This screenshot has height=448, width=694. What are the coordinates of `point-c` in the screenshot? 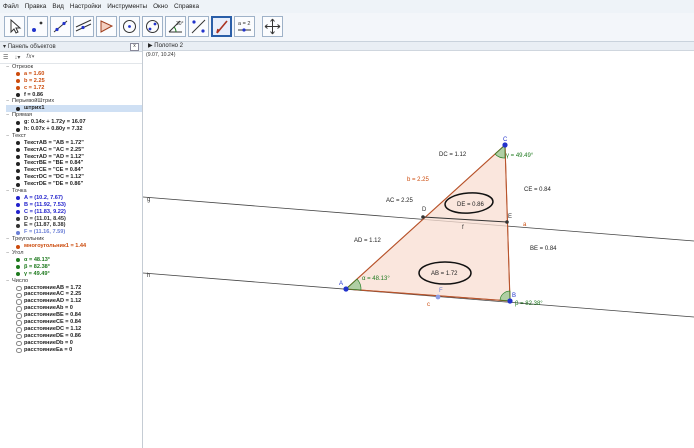 It's located at (505, 145).